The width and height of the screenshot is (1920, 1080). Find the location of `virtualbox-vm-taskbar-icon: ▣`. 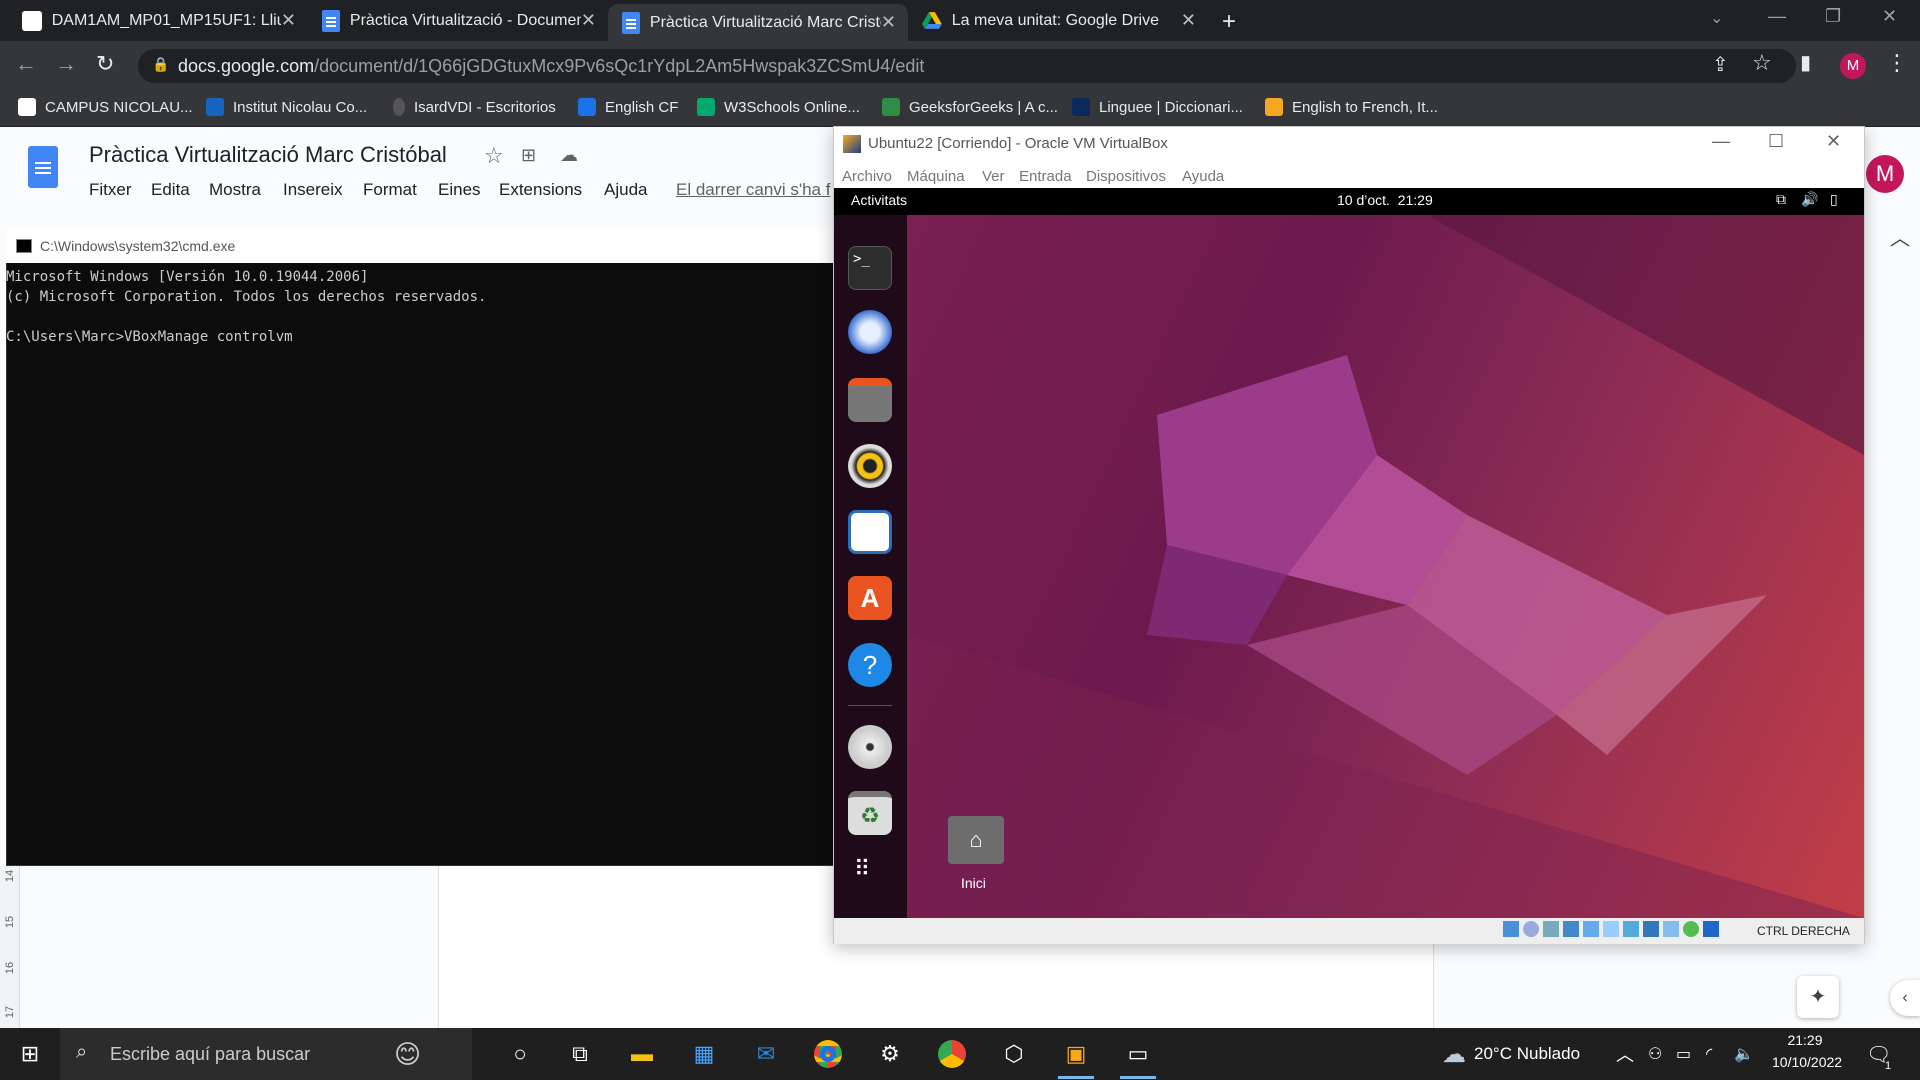

virtualbox-vm-taskbar-icon: ▣ is located at coordinates (1076, 1054).